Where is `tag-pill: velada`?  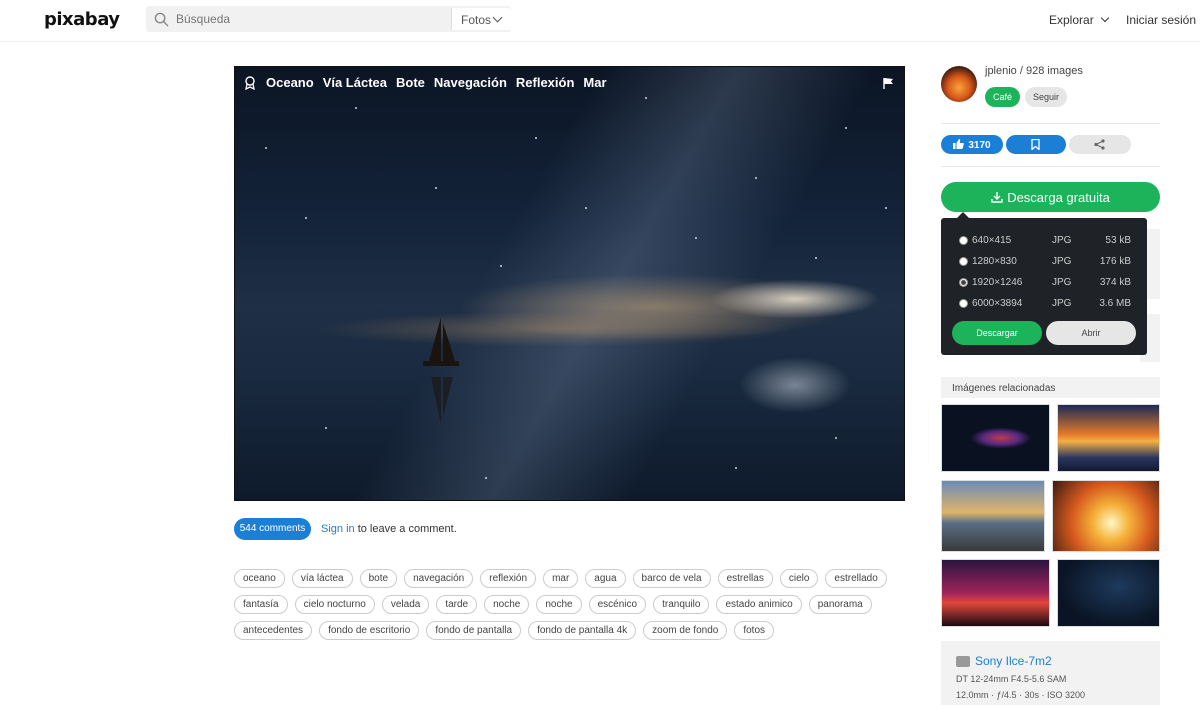 tag-pill: velada is located at coordinates (405, 604).